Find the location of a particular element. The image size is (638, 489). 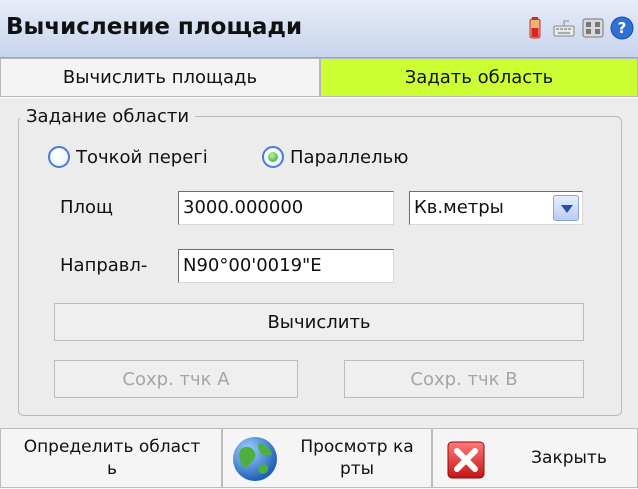

radio-point-label: Точкой перегі is located at coordinates (142, 157).